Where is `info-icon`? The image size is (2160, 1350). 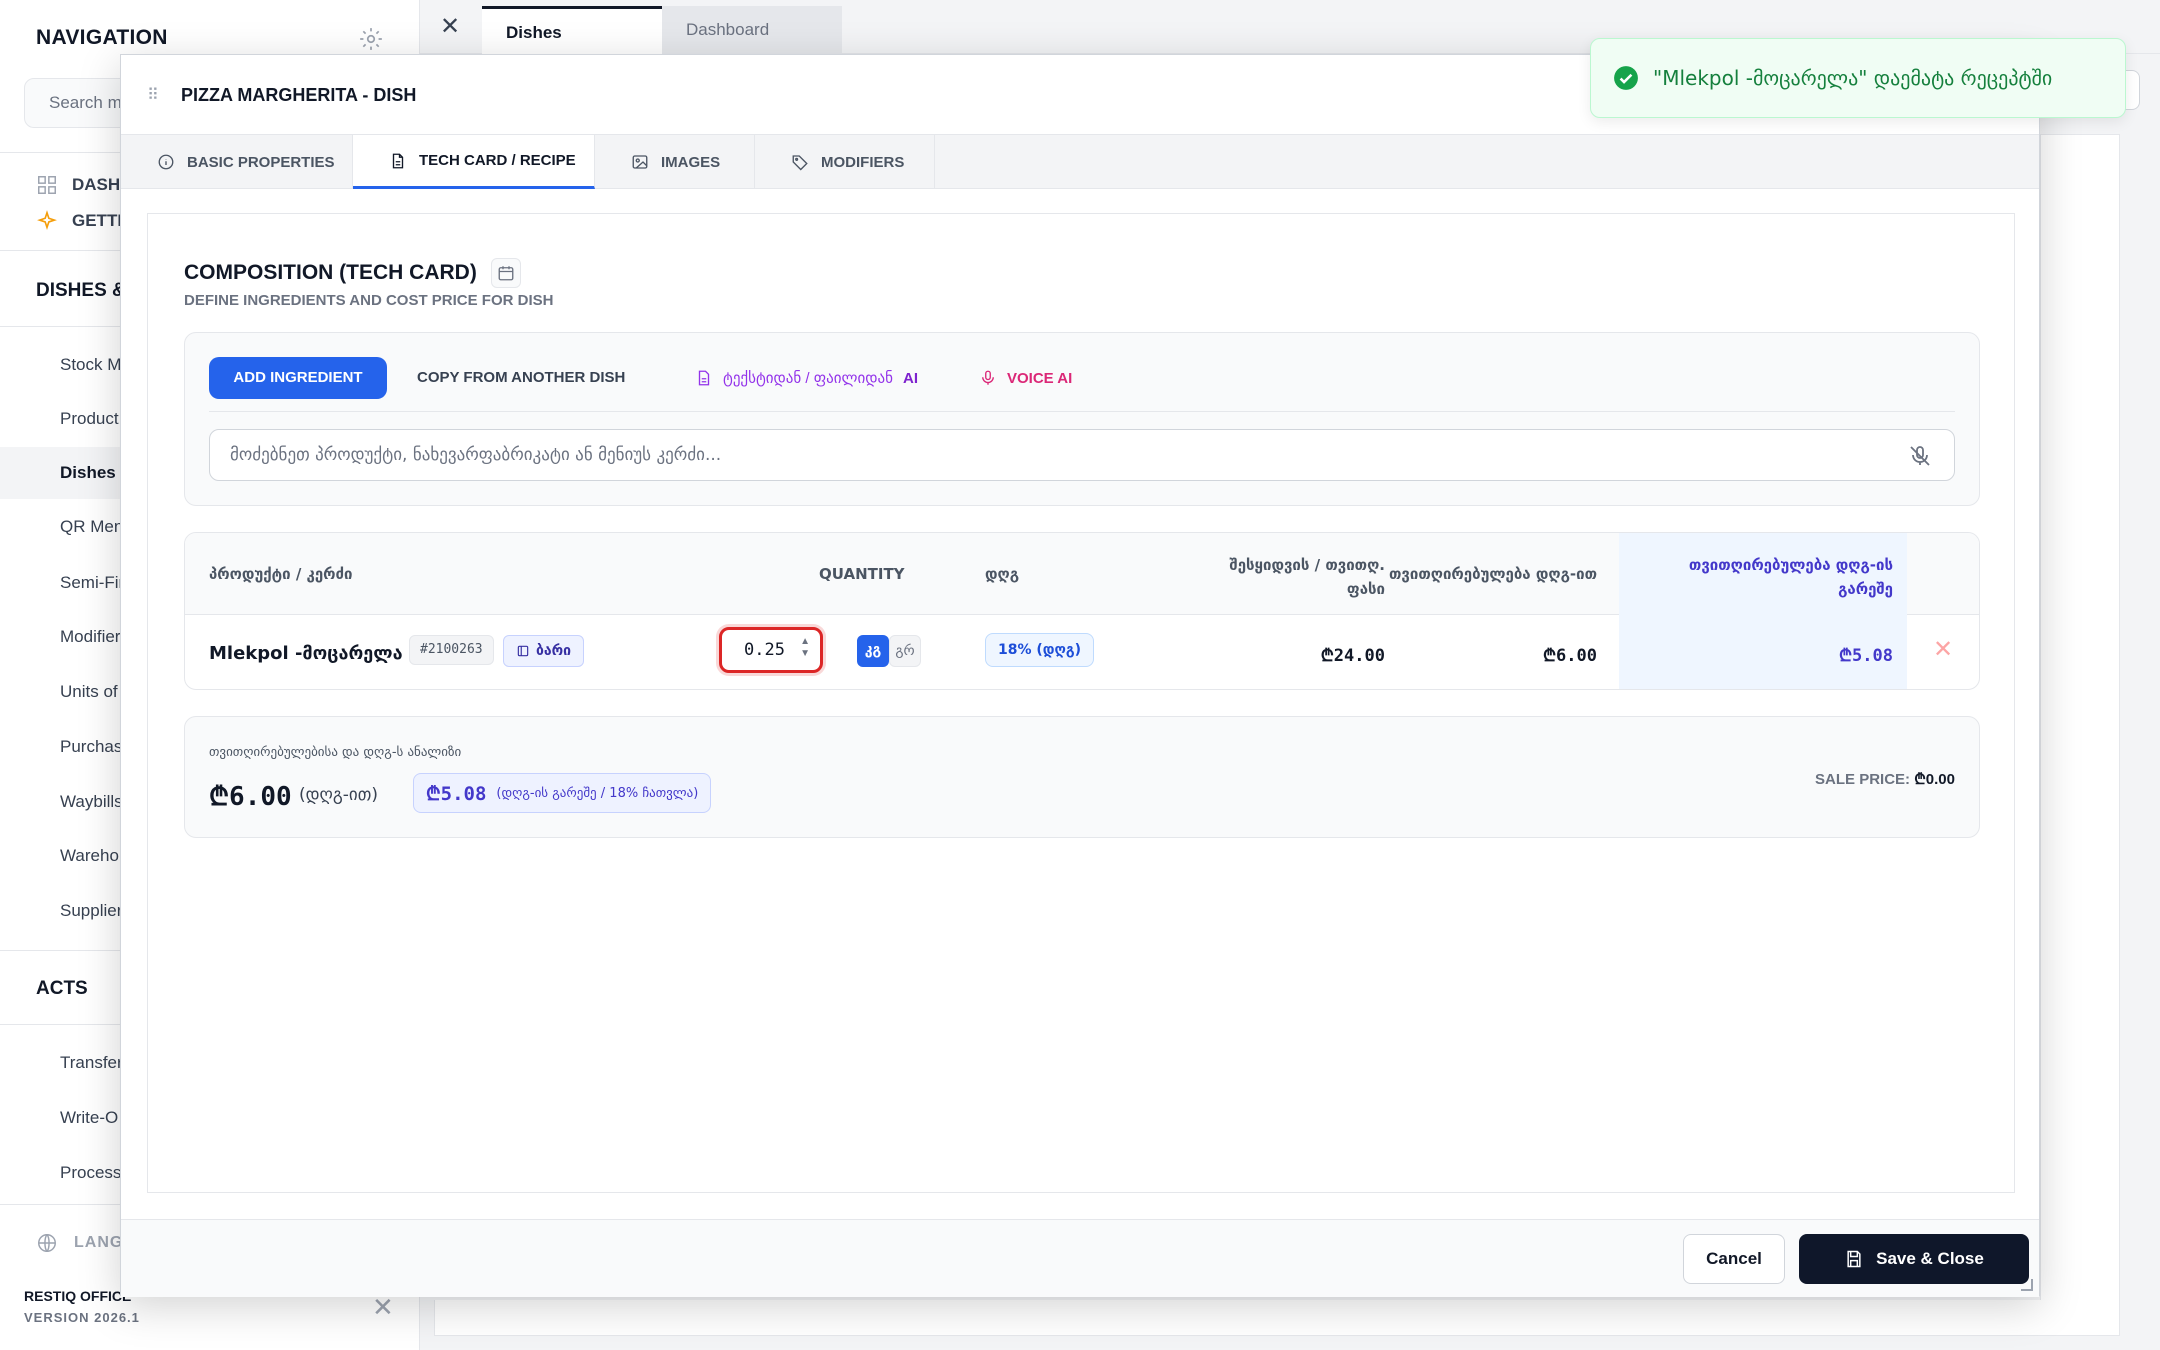 info-icon is located at coordinates (166, 162).